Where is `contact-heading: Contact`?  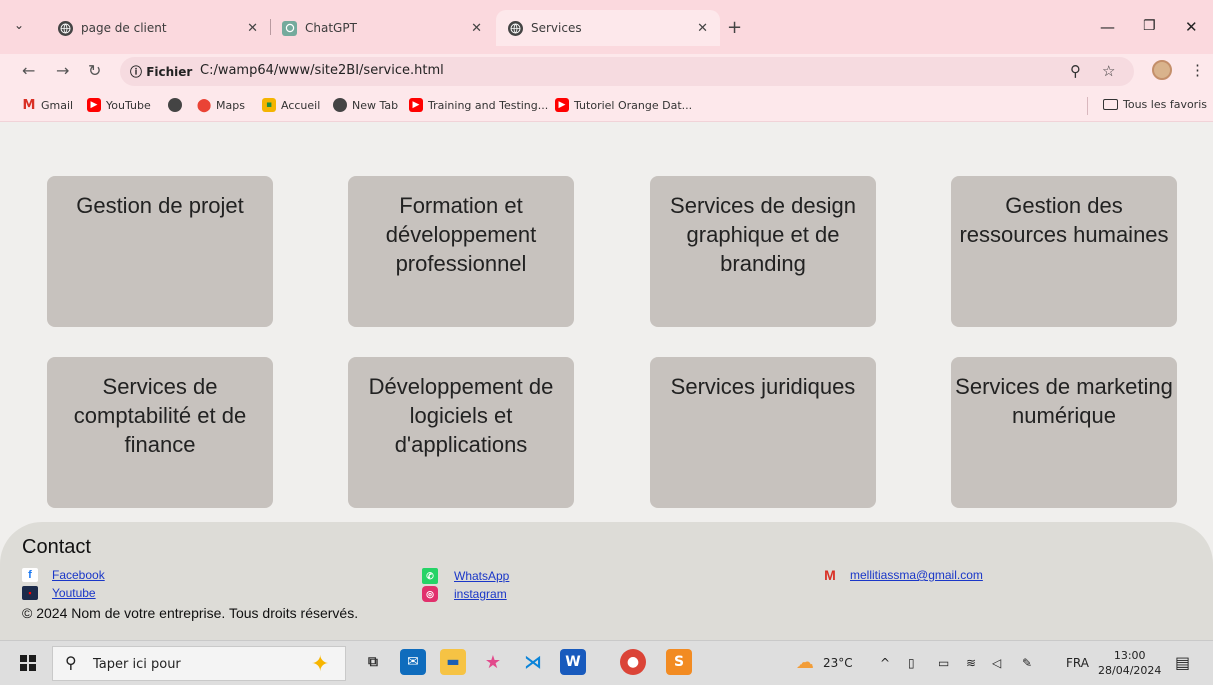
contact-heading: Contact is located at coordinates (56, 547).